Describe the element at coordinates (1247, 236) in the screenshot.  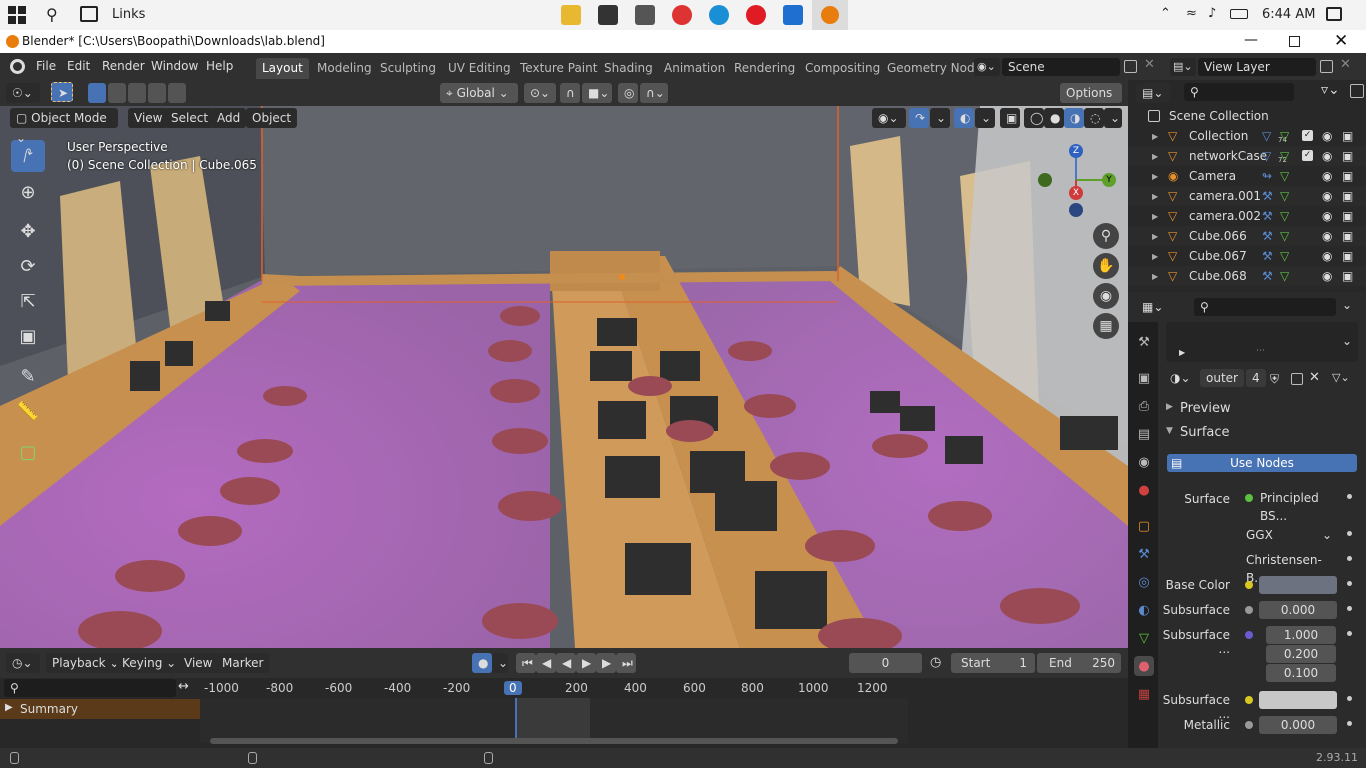
I see `outliner-item: ▶ ▽ Cube.066 ⚒ ▽ ◉ ▣` at that location.